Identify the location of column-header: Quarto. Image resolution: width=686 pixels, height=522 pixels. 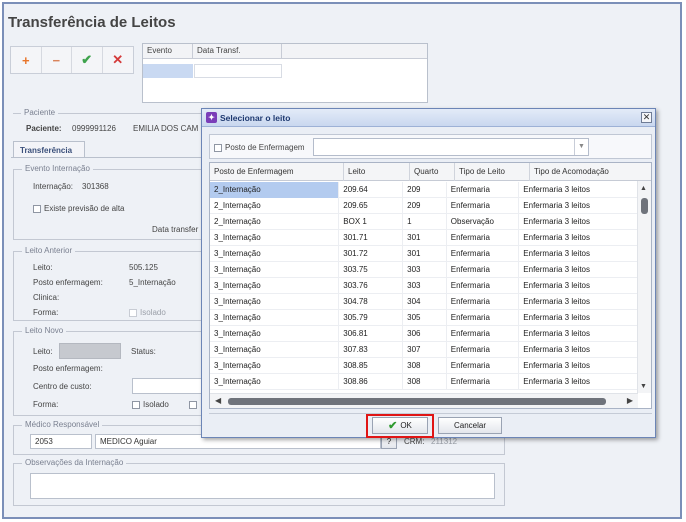
(432, 172).